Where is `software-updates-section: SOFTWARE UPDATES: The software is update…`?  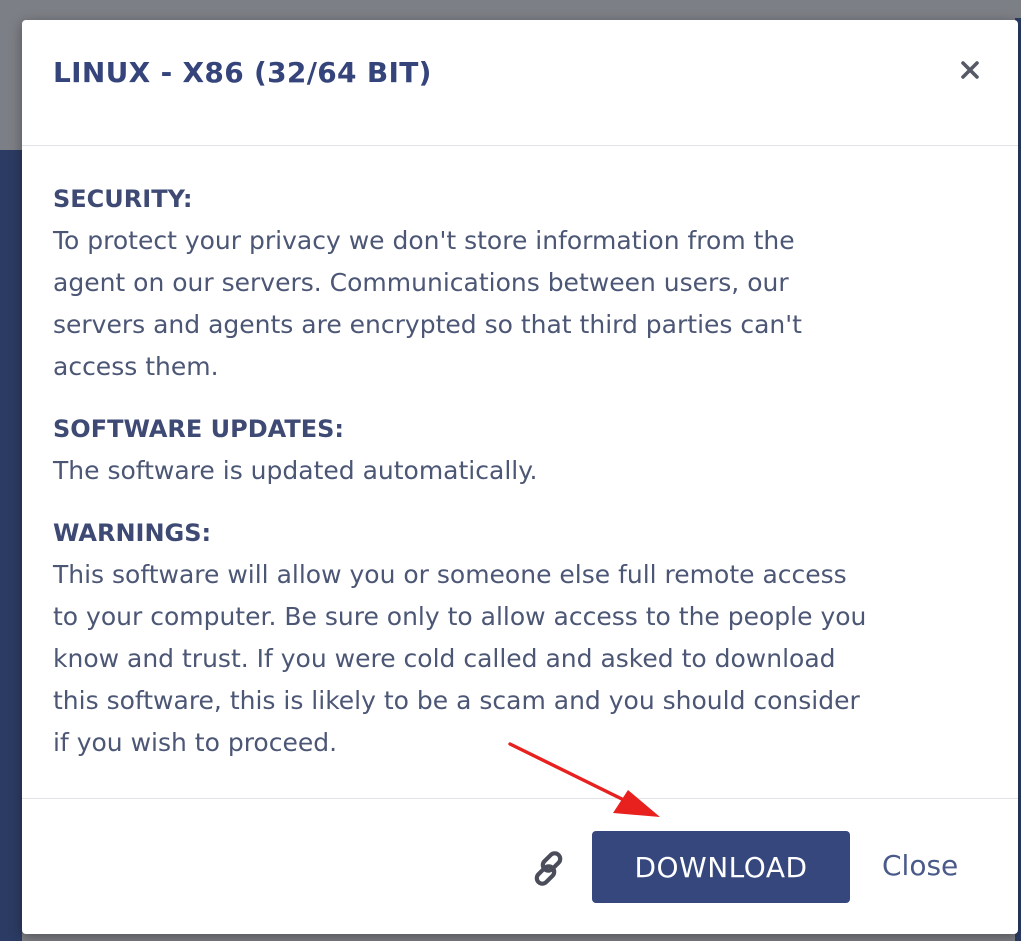
software-updates-section: SOFTWARE UPDATES: The software is update… is located at coordinates (520, 450).